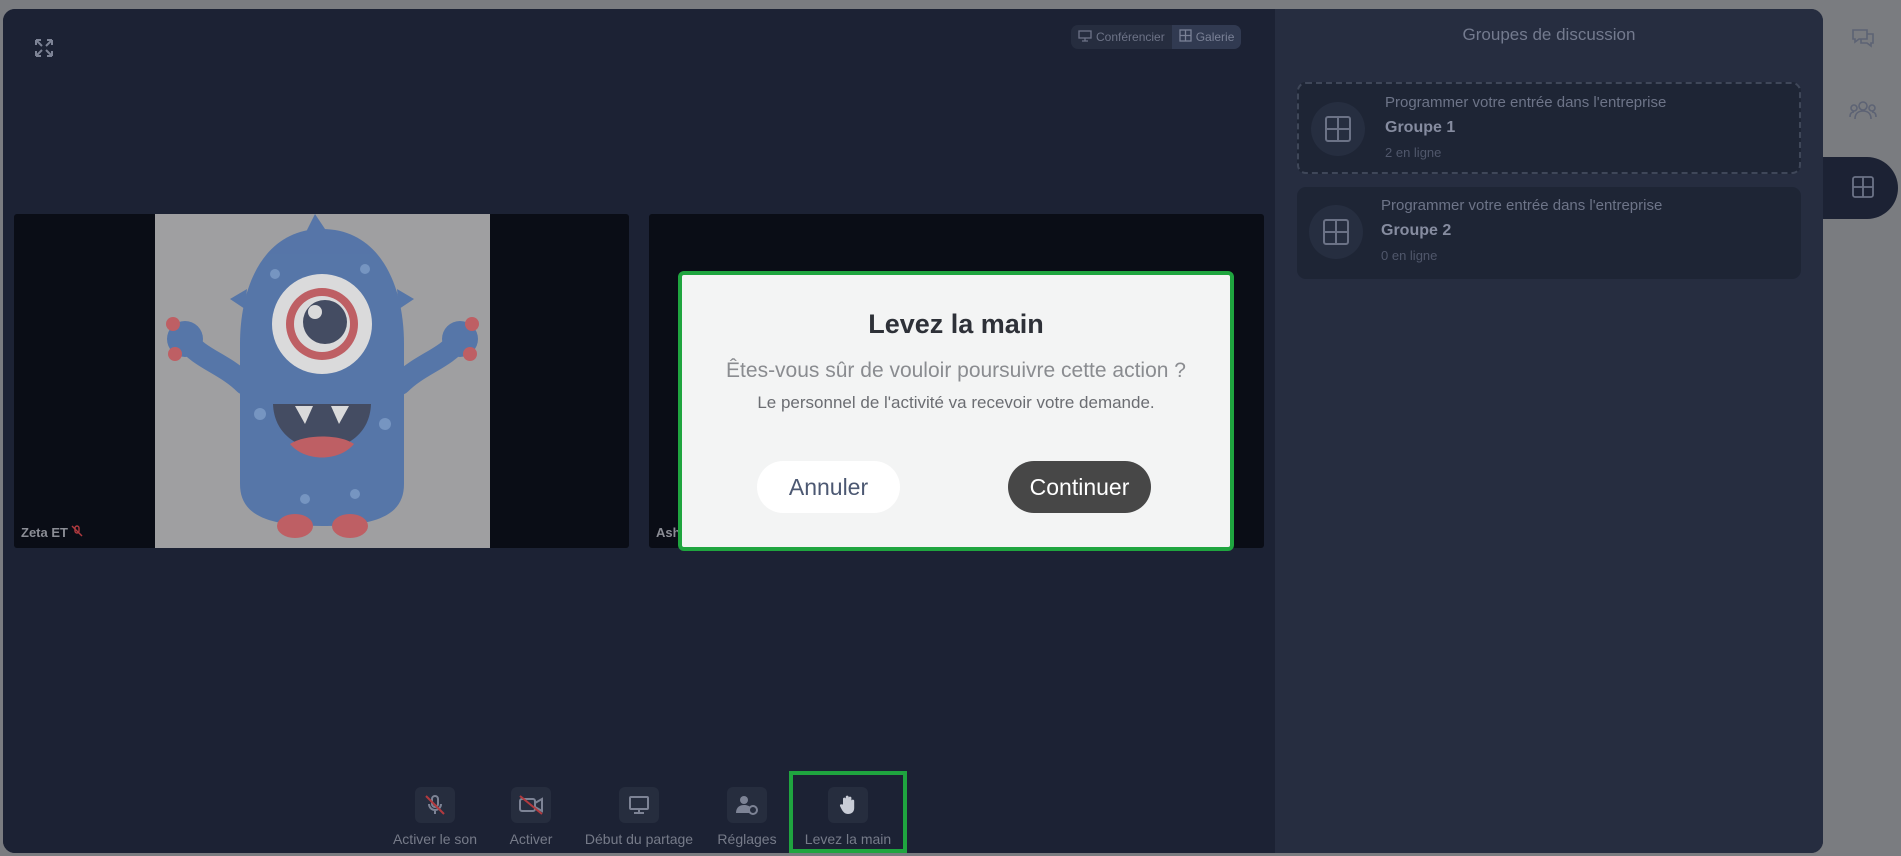 This screenshot has height=856, width=1901. I want to click on share-screen-button: Début du partage, so click(639, 814).